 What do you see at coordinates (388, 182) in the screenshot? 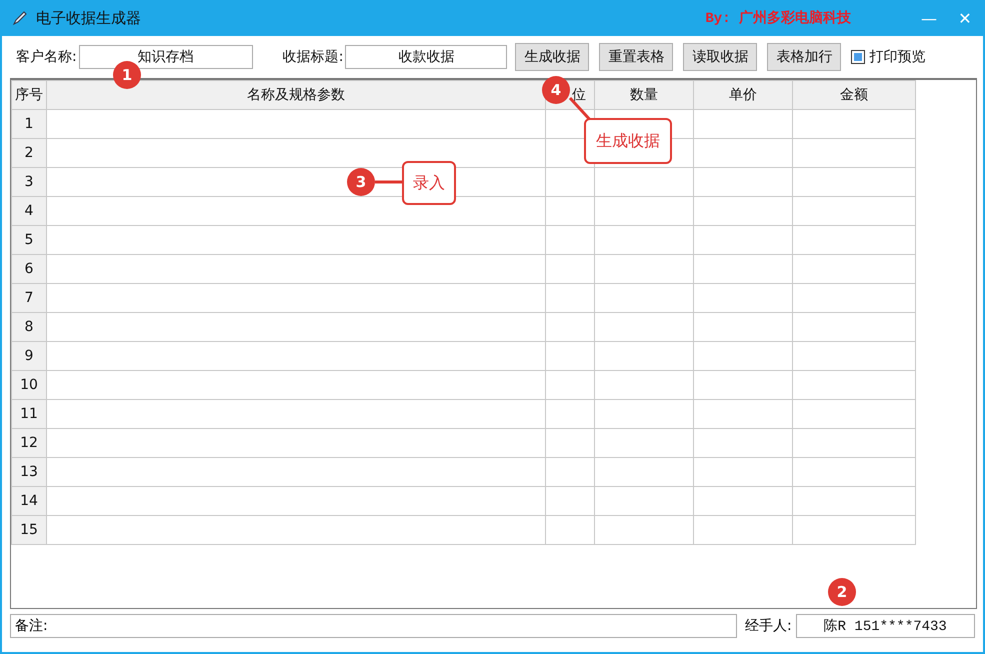
I see `leader-line` at bounding box center [388, 182].